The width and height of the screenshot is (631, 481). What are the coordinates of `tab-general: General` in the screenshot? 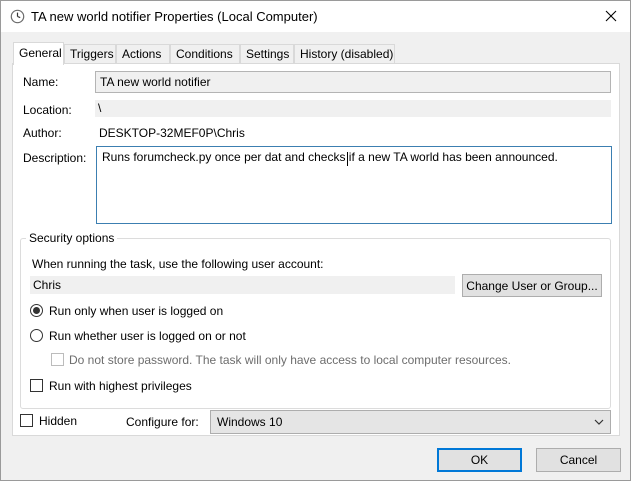 It's located at (38, 53).